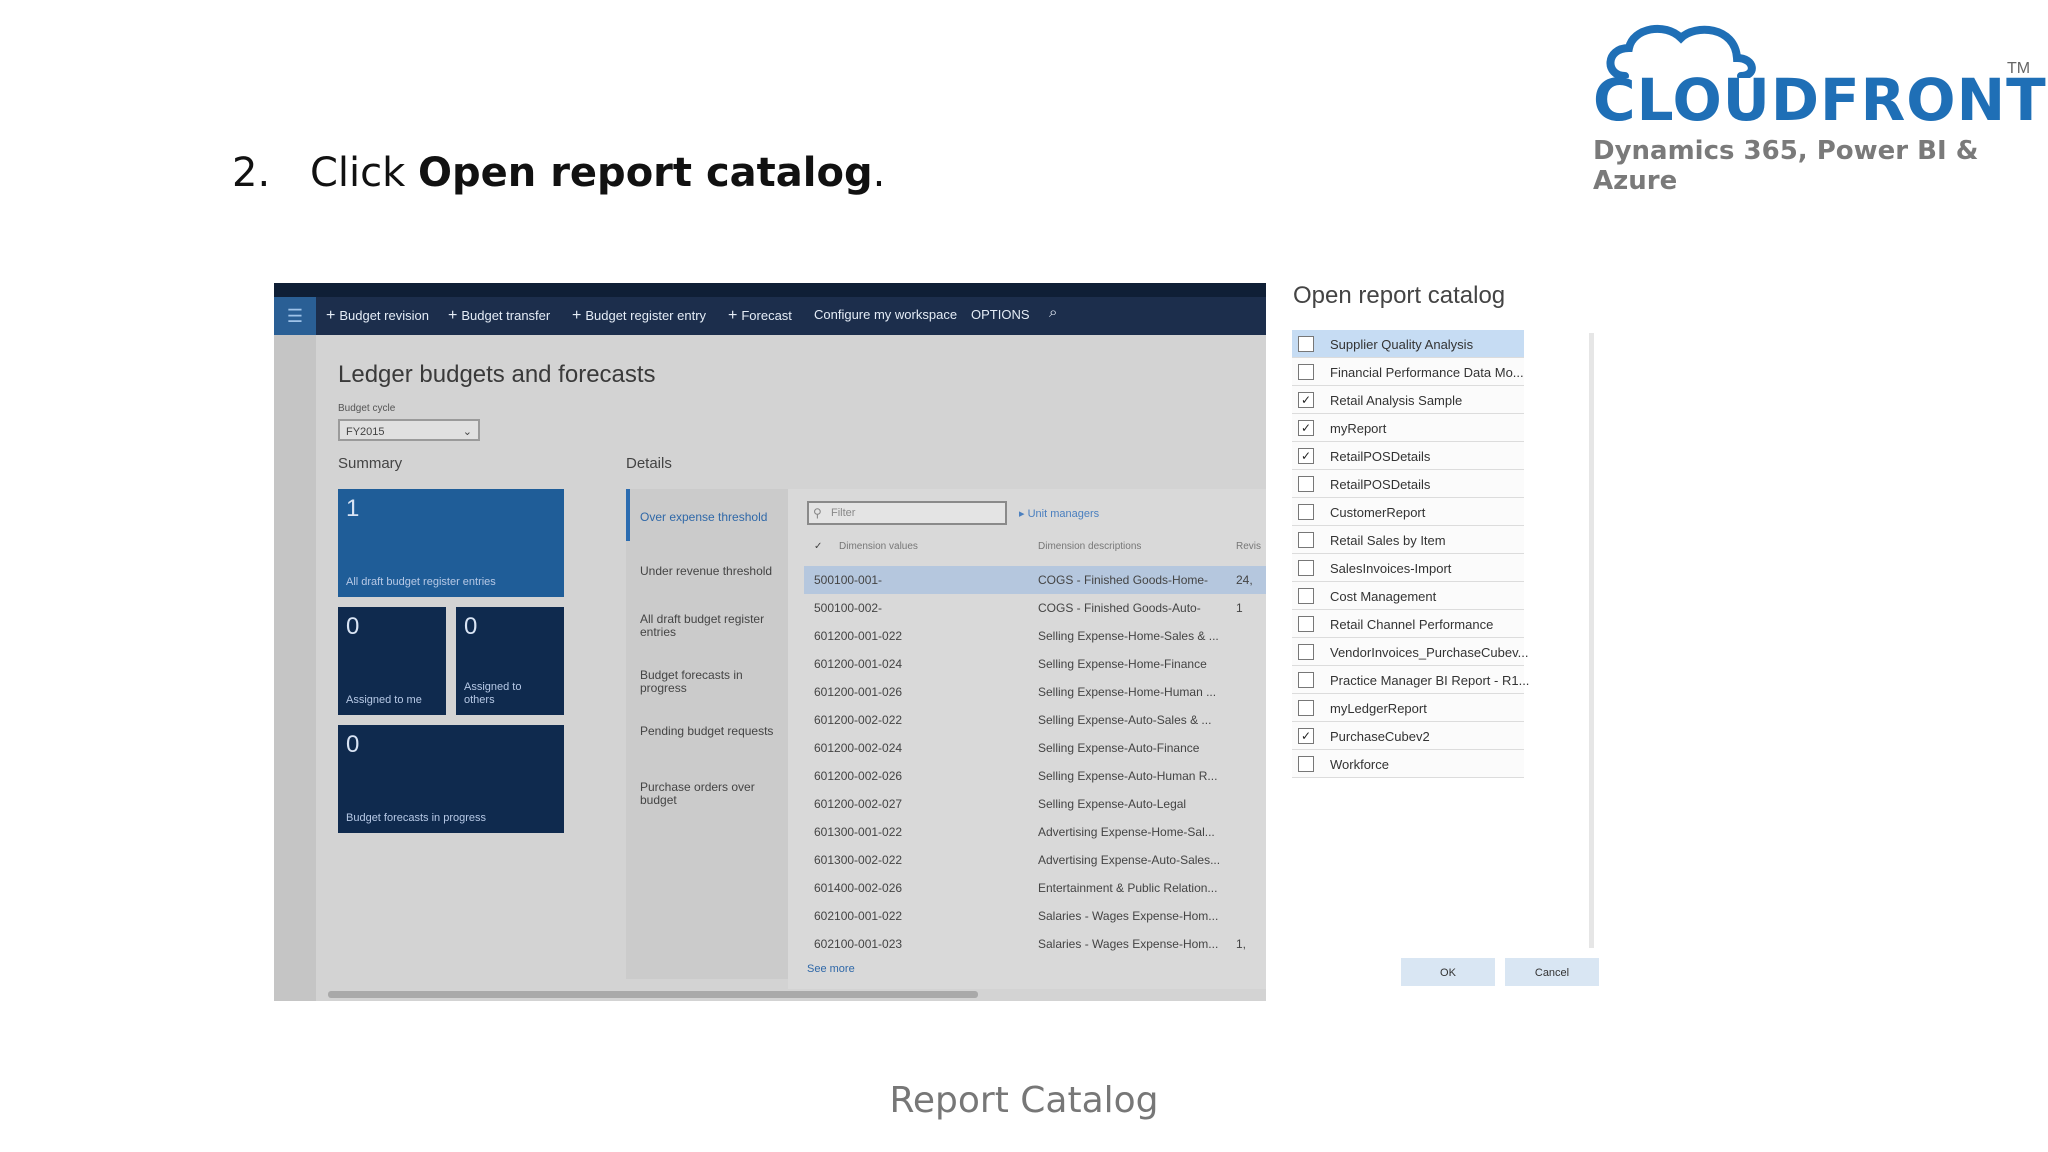 The width and height of the screenshot is (2048, 1152). I want to click on report-label: Cost Management, so click(1383, 596).